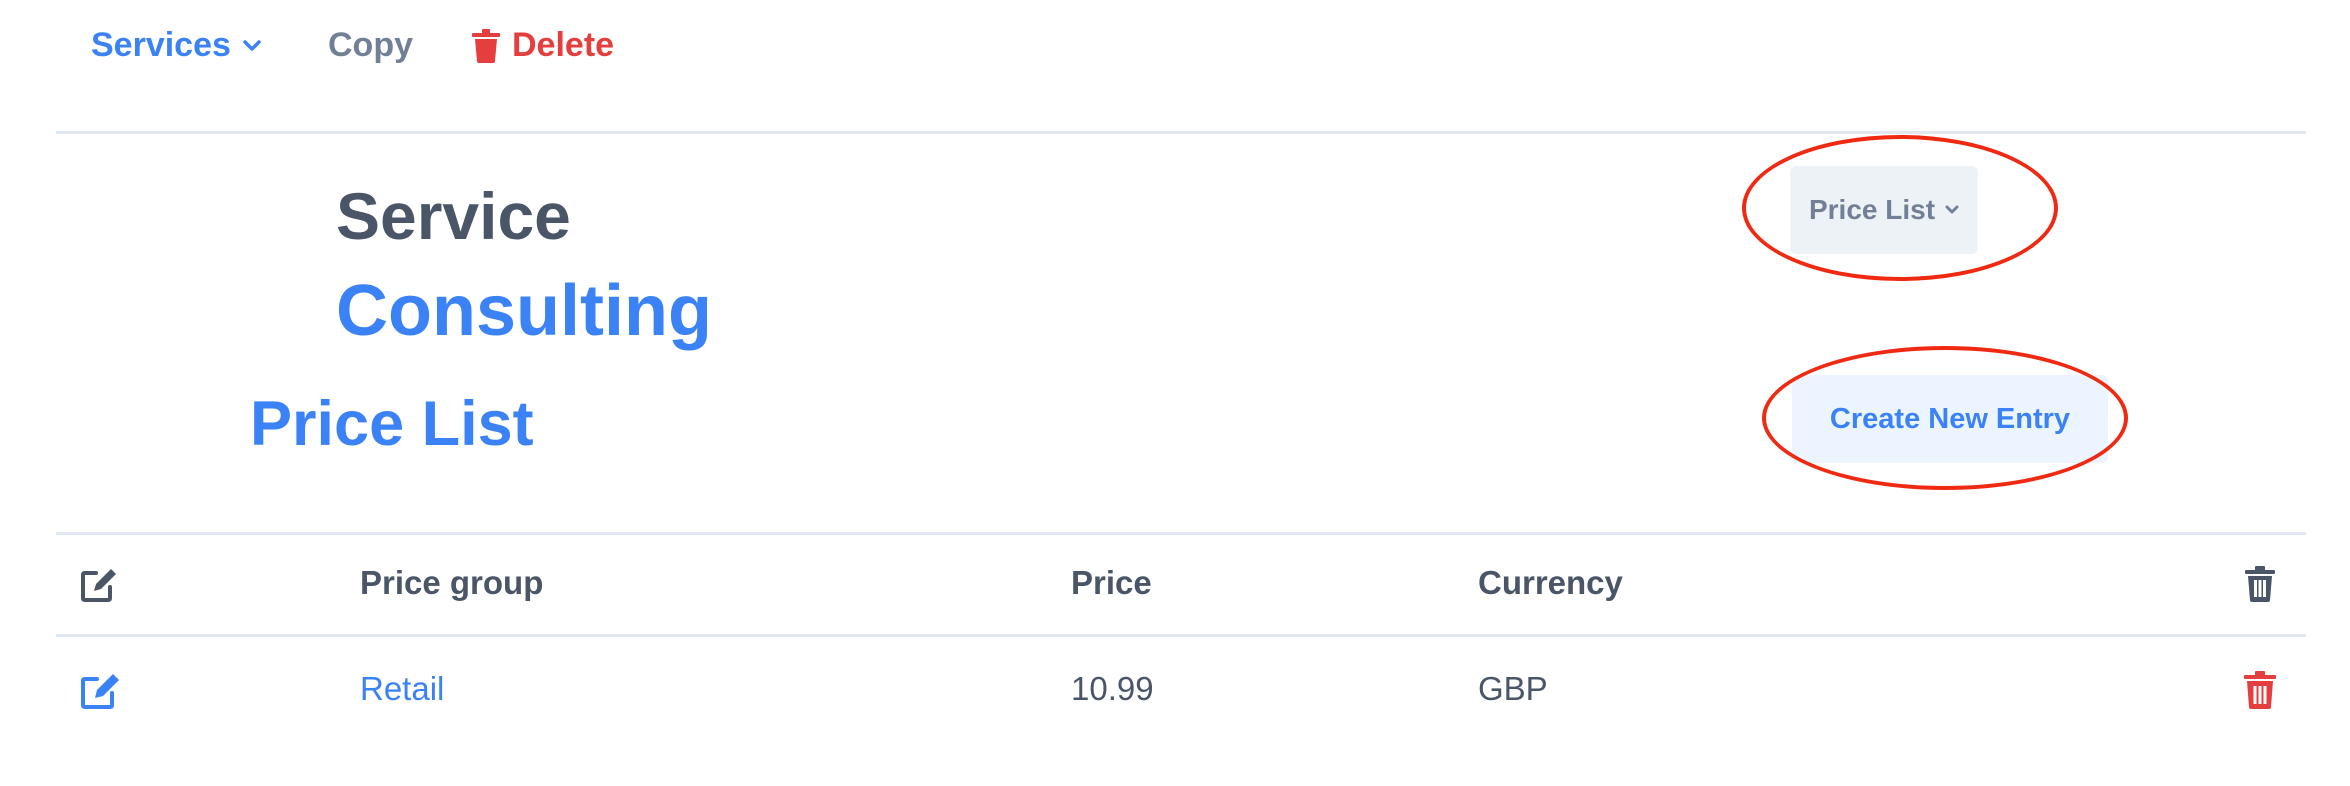 This screenshot has height=786, width=2350. I want to click on table-row-currency: GBP, so click(1513, 688).